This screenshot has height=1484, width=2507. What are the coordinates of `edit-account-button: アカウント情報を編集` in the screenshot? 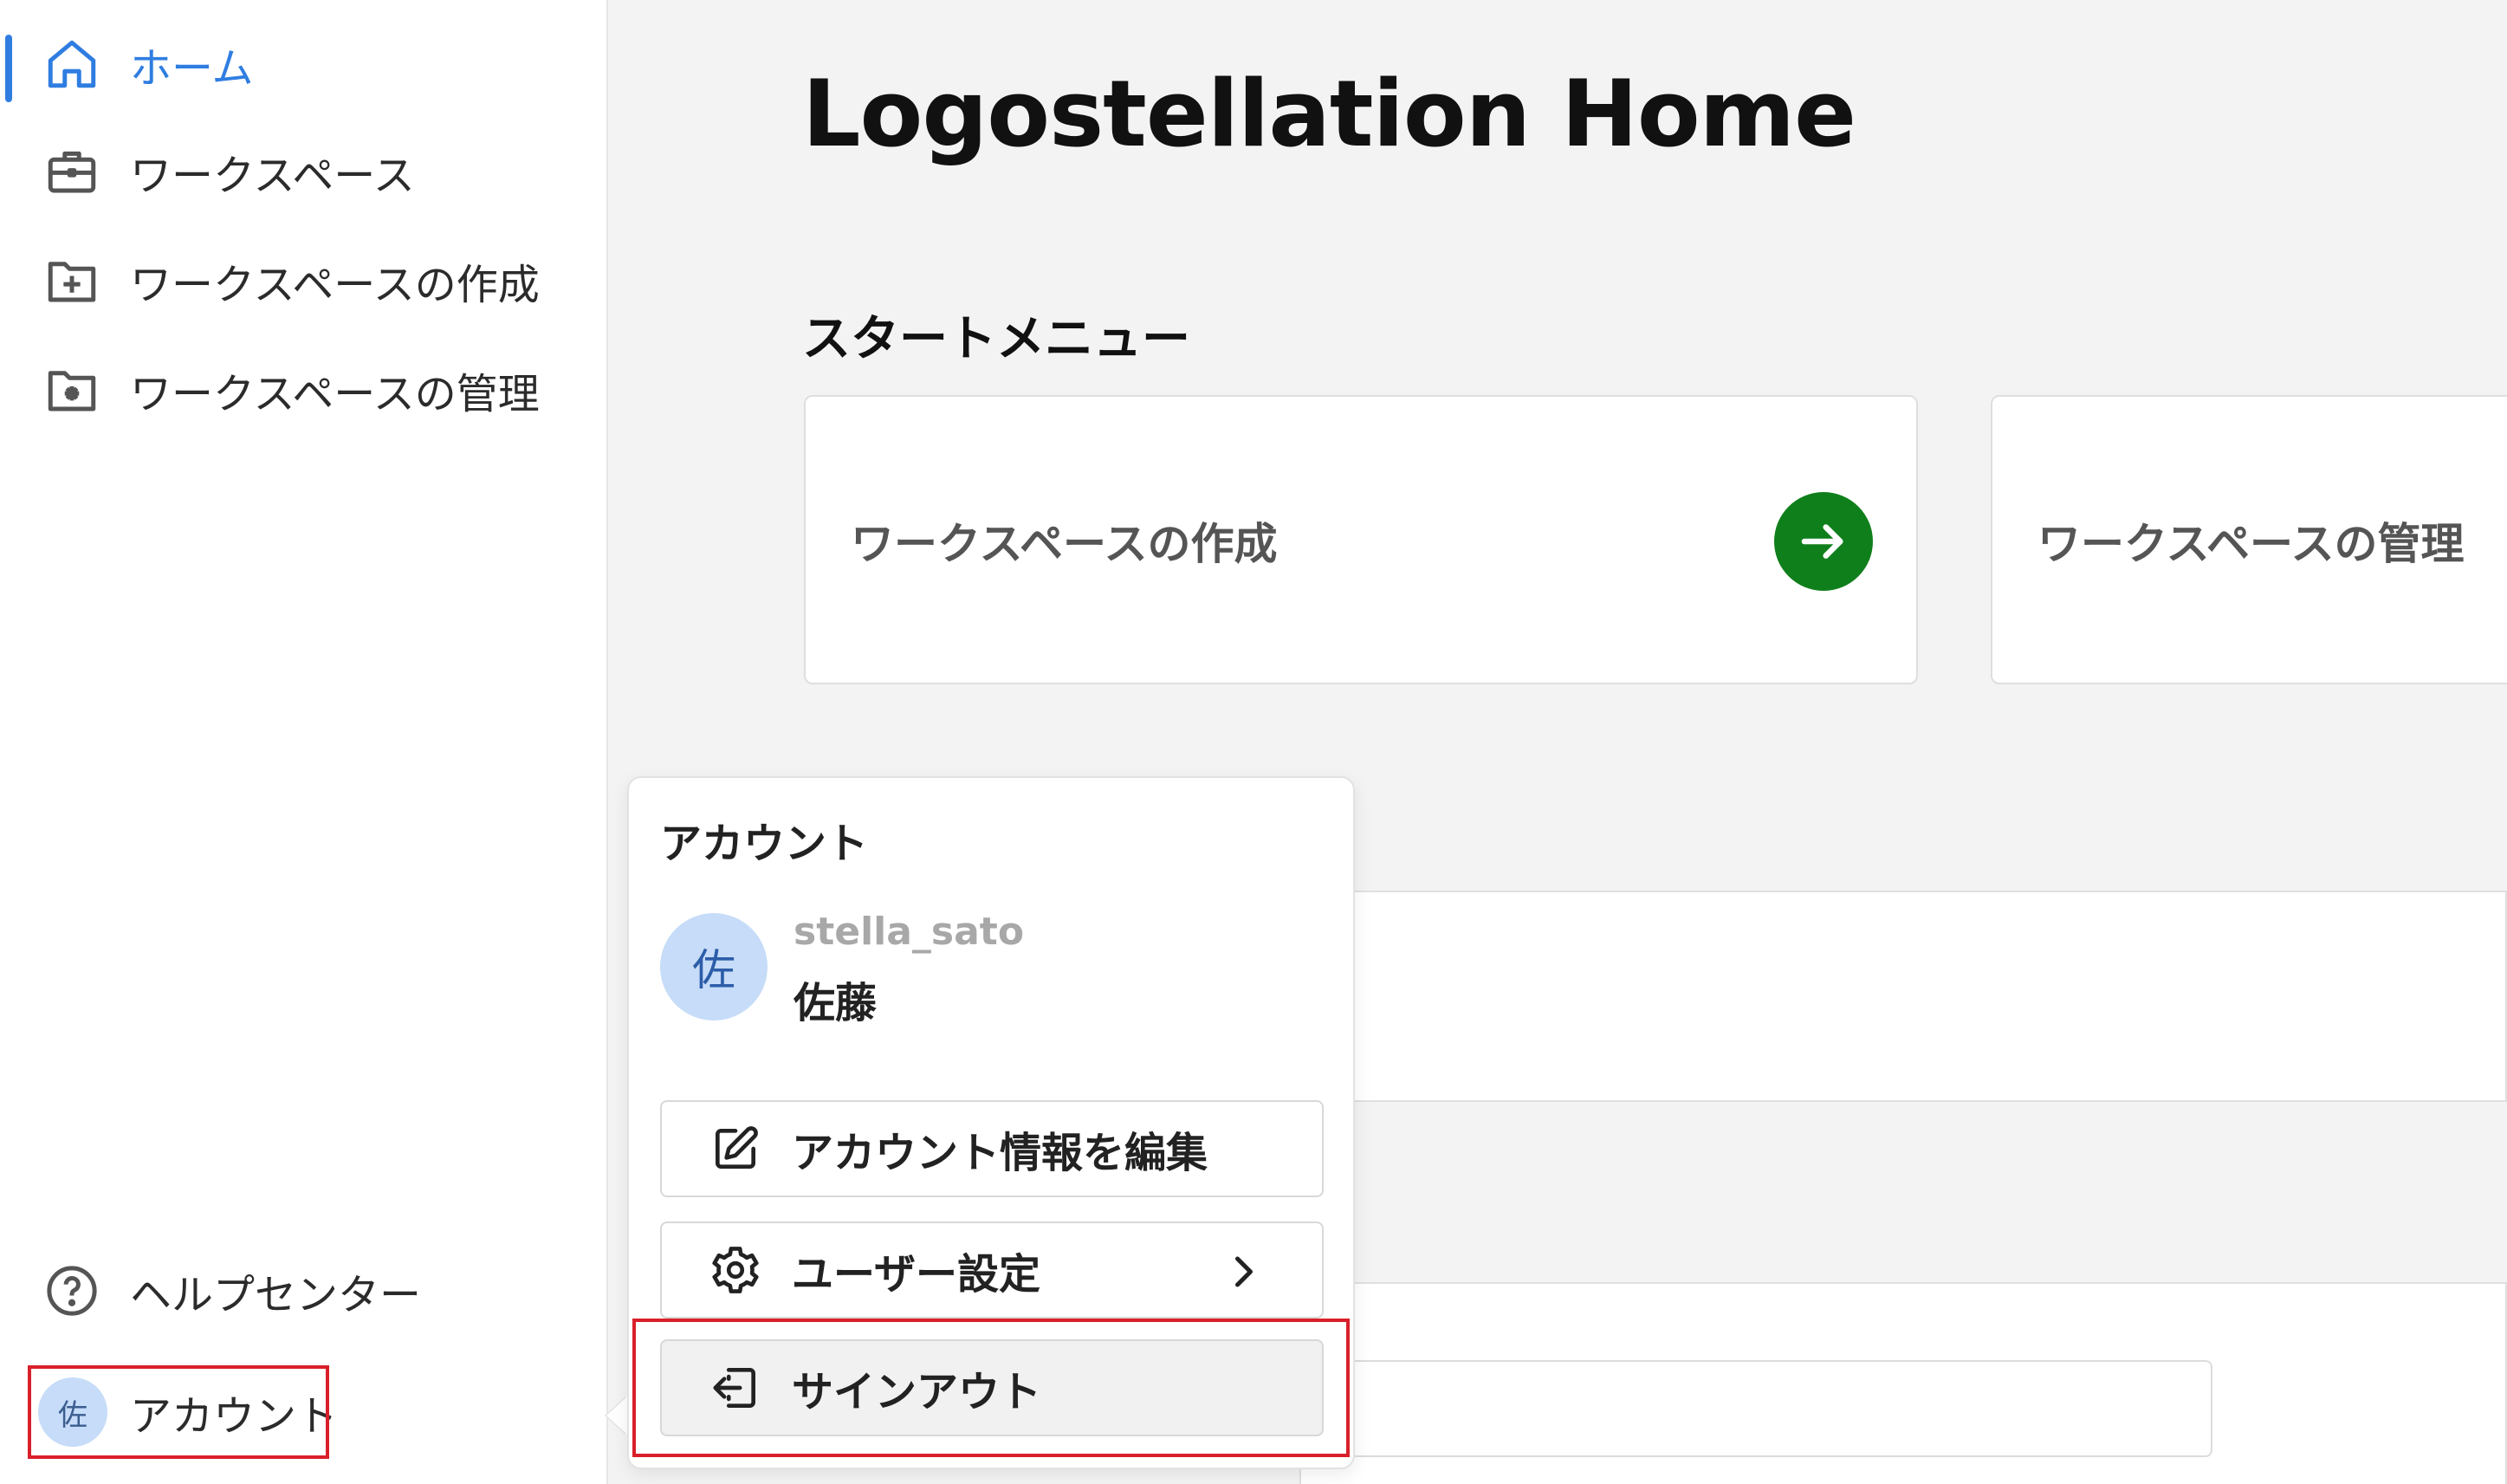 It's located at (992, 1148).